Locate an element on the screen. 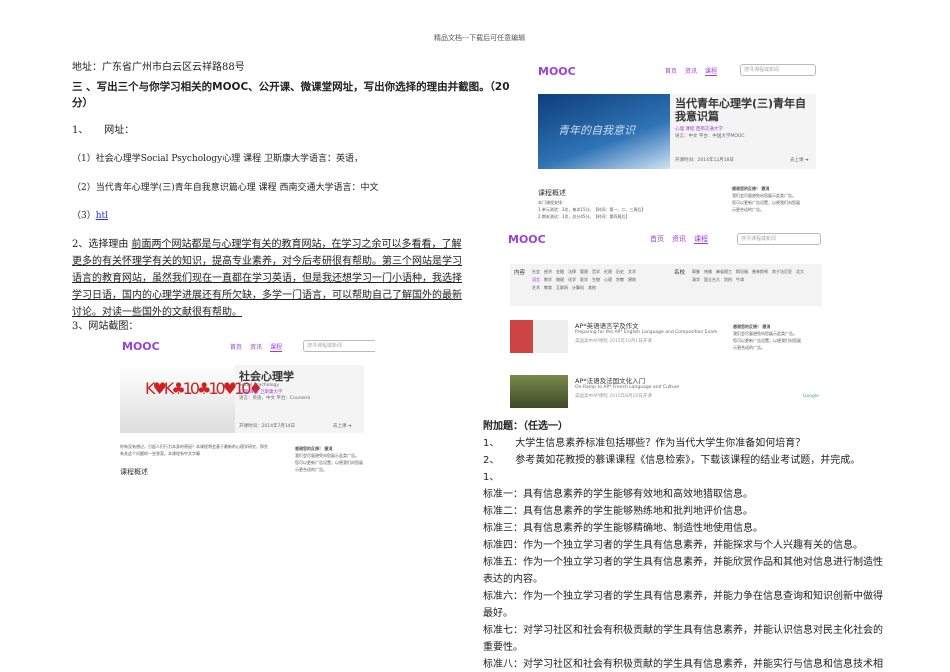  filter-tag: 哲学 is located at coordinates (596, 272).